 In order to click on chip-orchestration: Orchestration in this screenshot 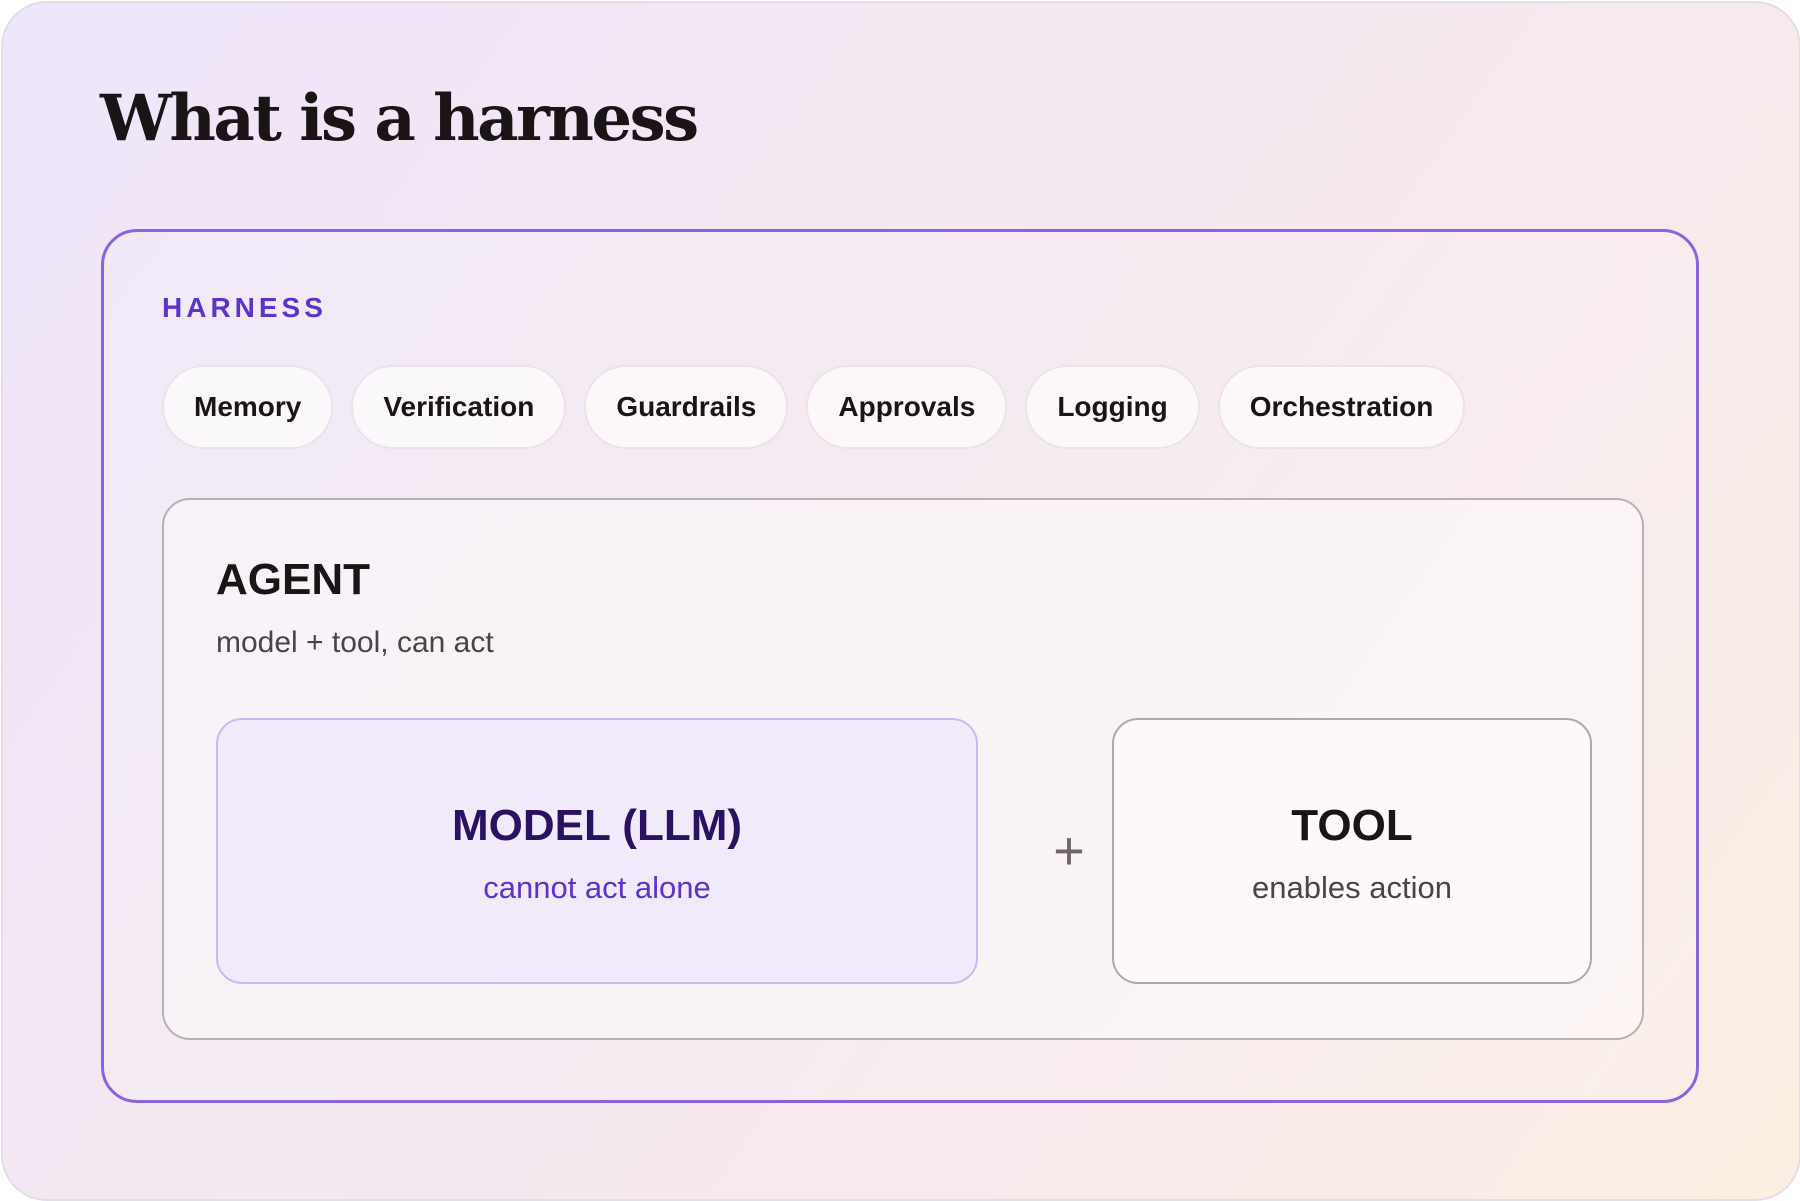, I will do `click(1341, 407)`.